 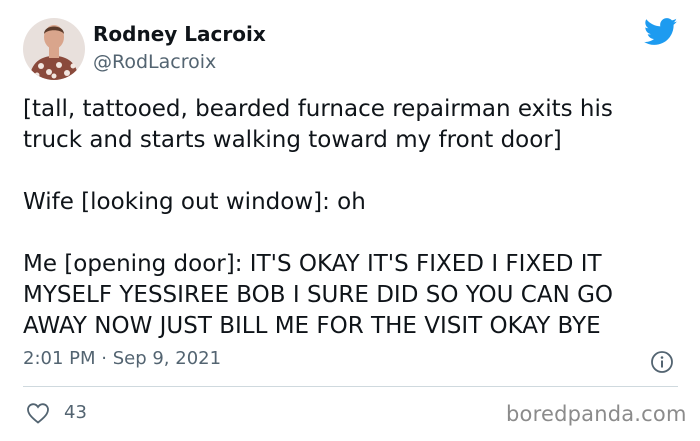 I want to click on author-name: Rodney Lacroix, so click(x=179, y=34).